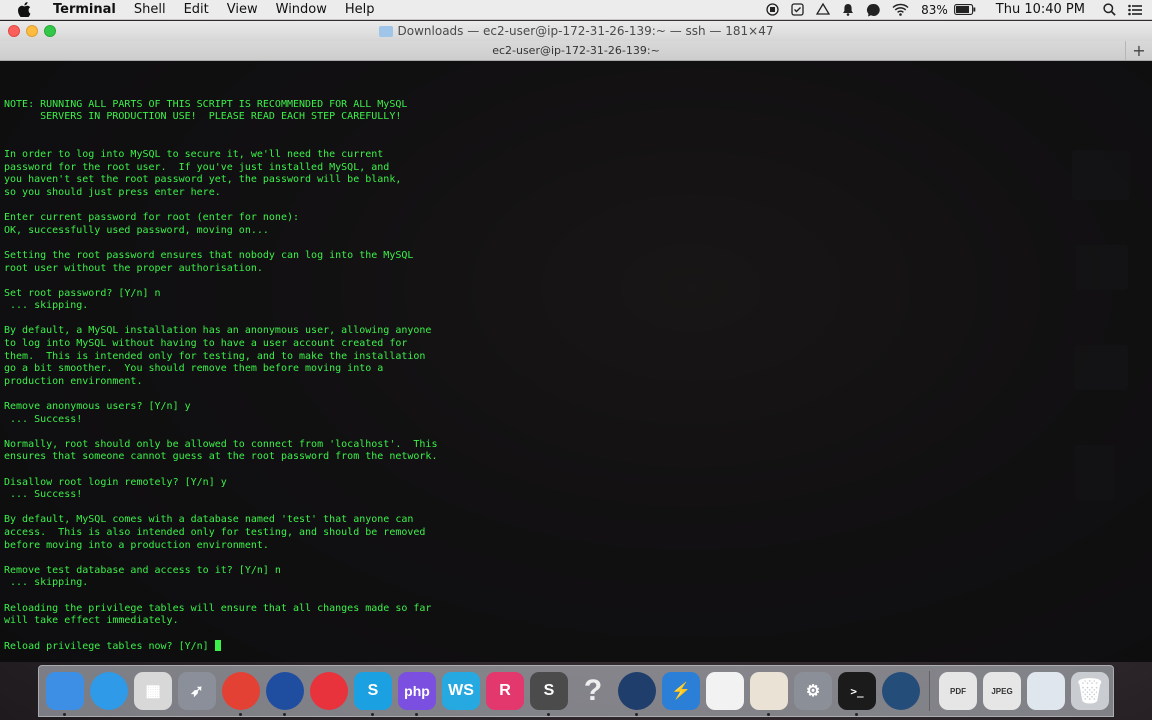 The width and height of the screenshot is (1152, 720). What do you see at coordinates (329, 691) in the screenshot?
I see `vivaldi-icon` at bounding box center [329, 691].